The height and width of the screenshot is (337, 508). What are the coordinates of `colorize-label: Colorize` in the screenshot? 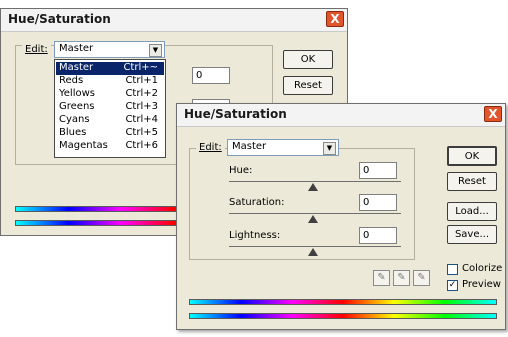 It's located at (482, 268).